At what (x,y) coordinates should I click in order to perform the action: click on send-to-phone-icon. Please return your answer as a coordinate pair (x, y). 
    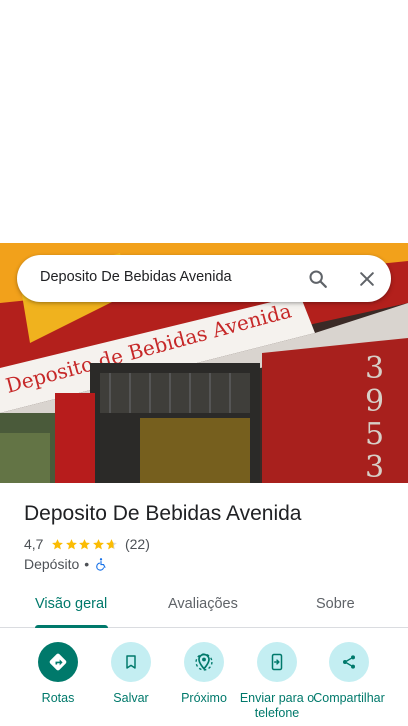
    Looking at the image, I should click on (277, 662).